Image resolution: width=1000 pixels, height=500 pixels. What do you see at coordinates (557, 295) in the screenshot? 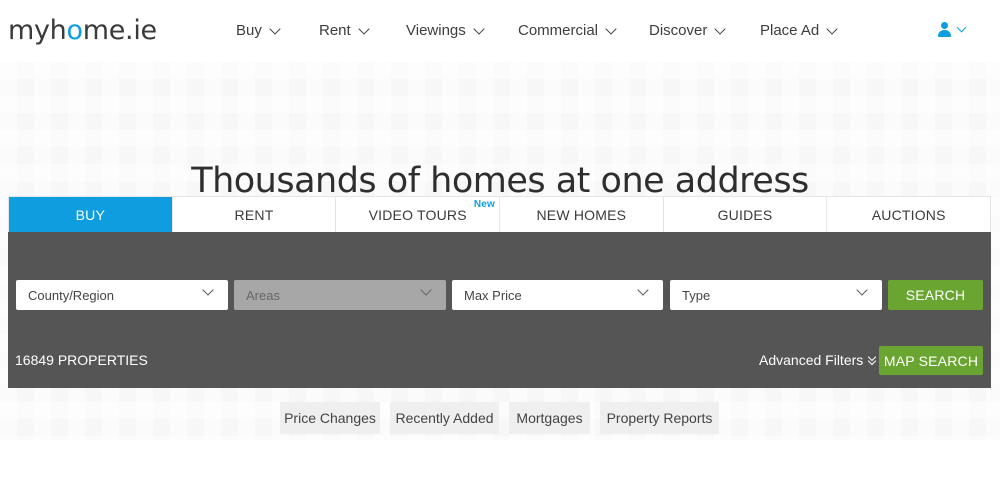
I see `max-price-select: Max Price` at bounding box center [557, 295].